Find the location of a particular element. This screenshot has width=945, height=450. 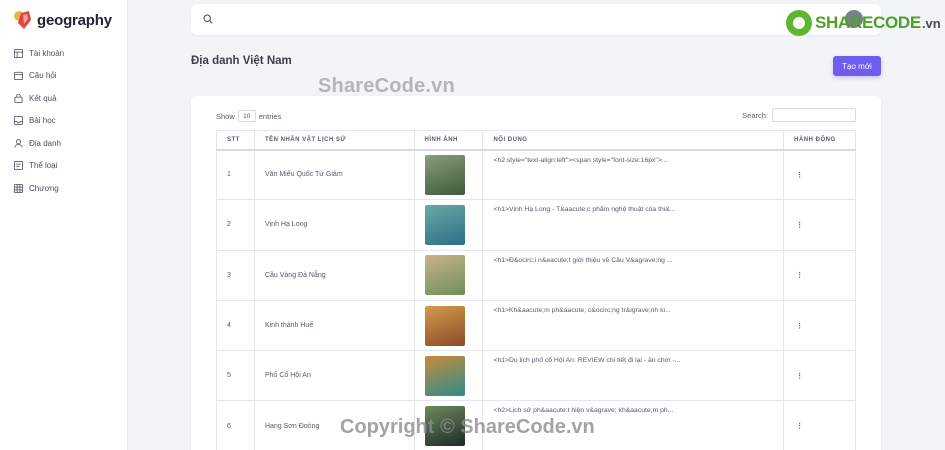

grid-icon is located at coordinates (18, 188).